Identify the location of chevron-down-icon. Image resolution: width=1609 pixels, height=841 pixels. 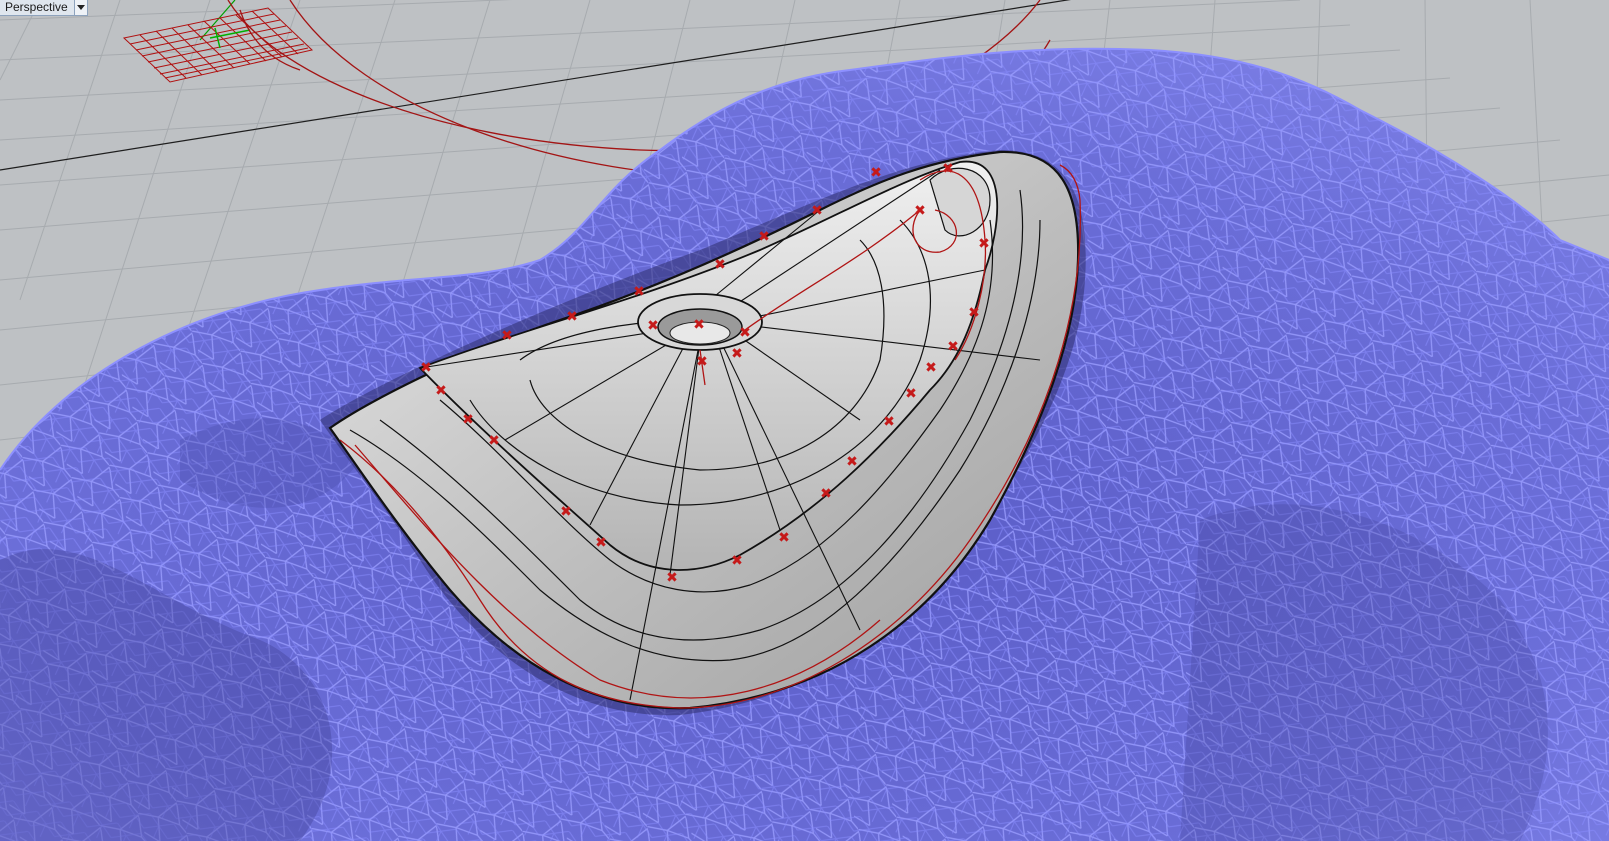
(80, 7).